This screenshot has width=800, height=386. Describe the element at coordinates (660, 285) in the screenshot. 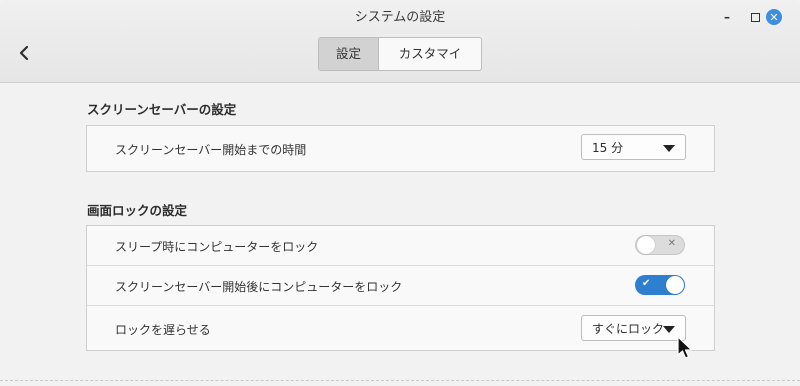

I see `saver-lock-toggle: ✔` at that location.